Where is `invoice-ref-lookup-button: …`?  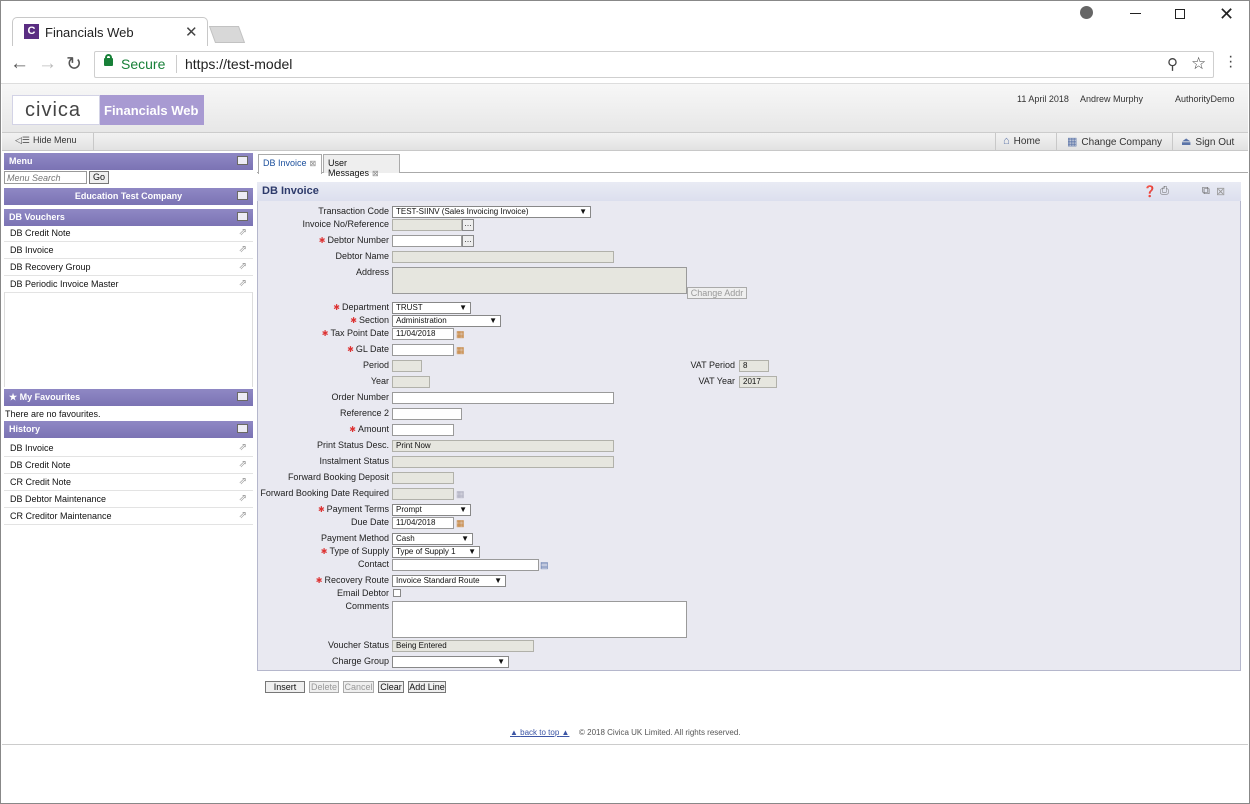
invoice-ref-lookup-button: … is located at coordinates (468, 225).